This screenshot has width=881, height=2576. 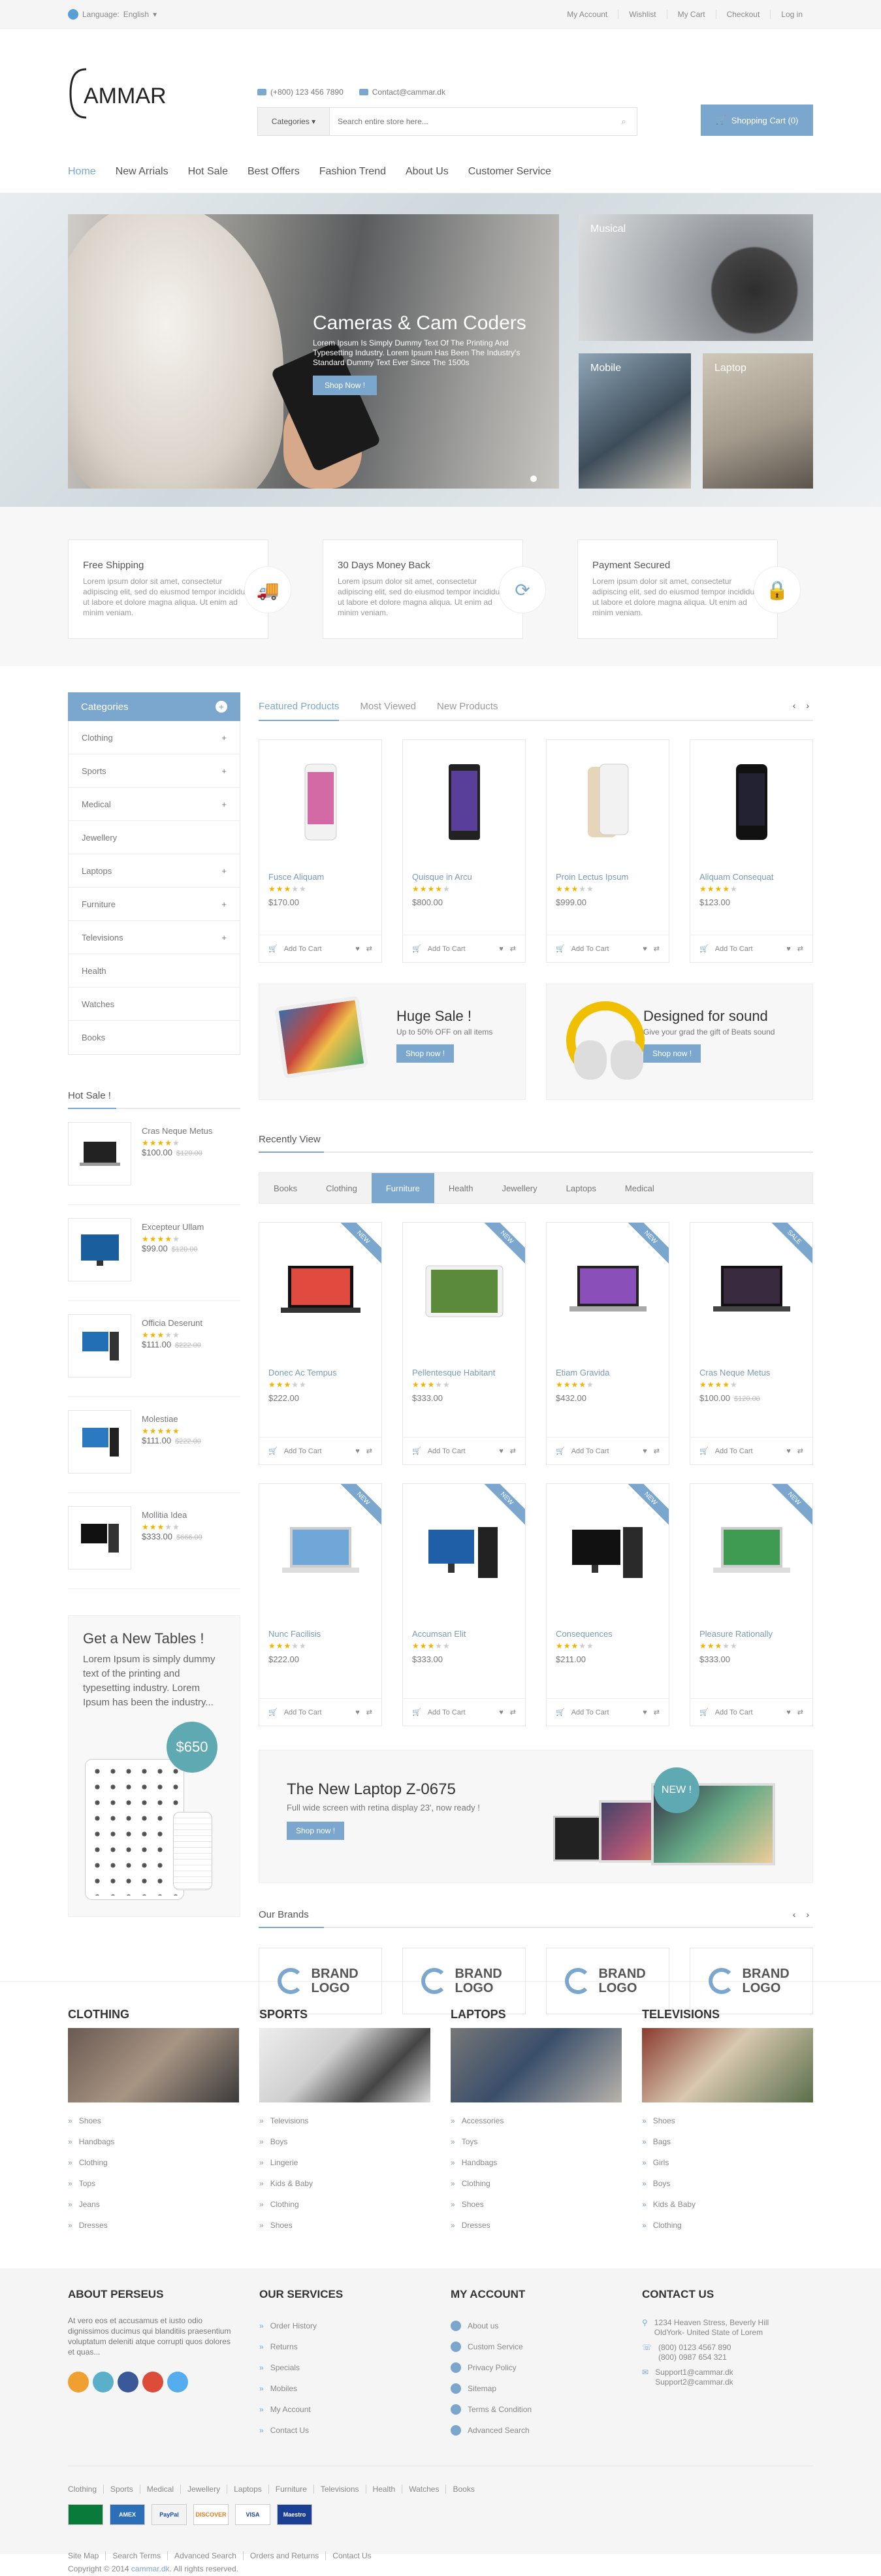 What do you see at coordinates (154, 971) in the screenshot?
I see `category-health: Health` at bounding box center [154, 971].